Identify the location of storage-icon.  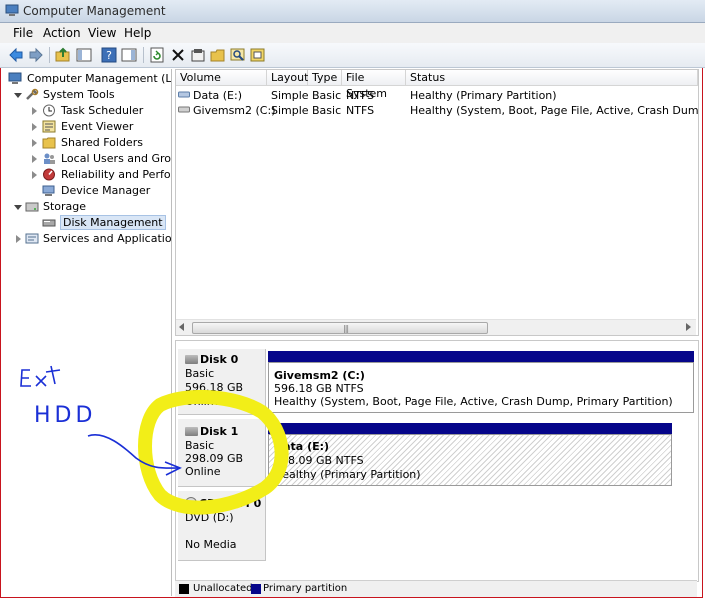
(32, 206).